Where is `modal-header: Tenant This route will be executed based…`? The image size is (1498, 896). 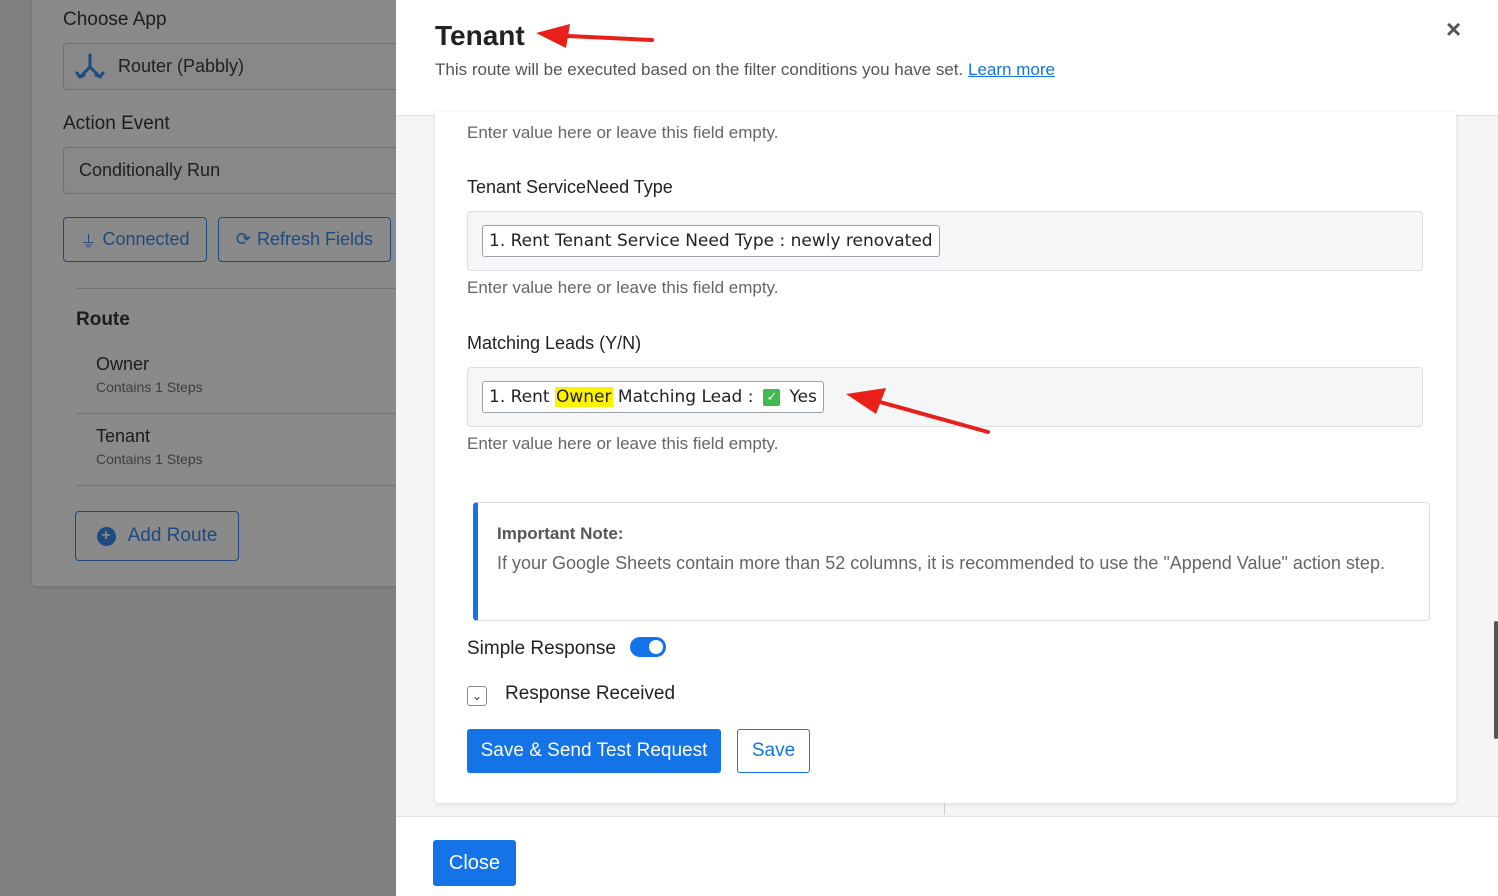
modal-header: Tenant This route will be executed based… is located at coordinates (947, 58).